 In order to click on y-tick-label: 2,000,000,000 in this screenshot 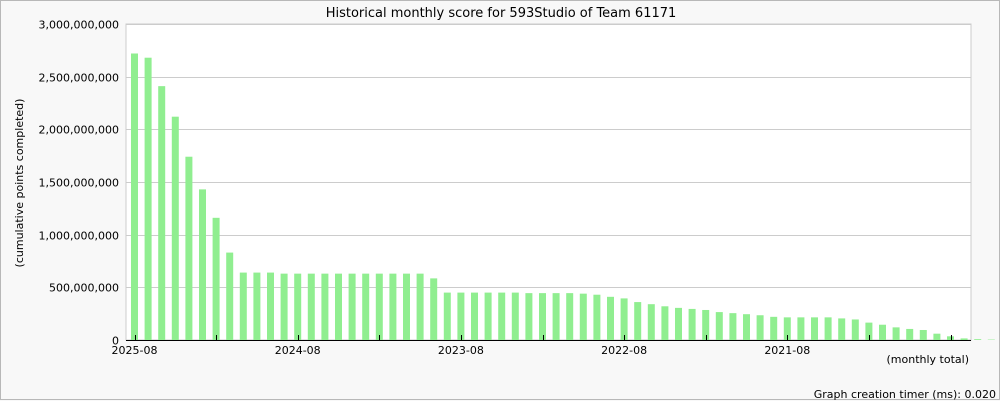, I will do `click(79, 130)`.